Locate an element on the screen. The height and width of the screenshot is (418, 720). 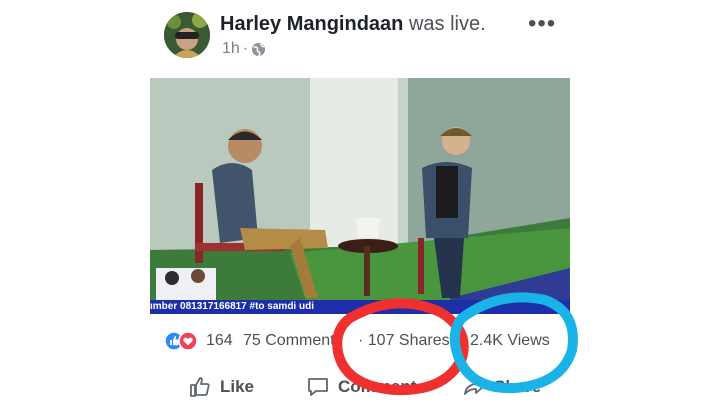
thumbs-up-icon is located at coordinates (200, 387).